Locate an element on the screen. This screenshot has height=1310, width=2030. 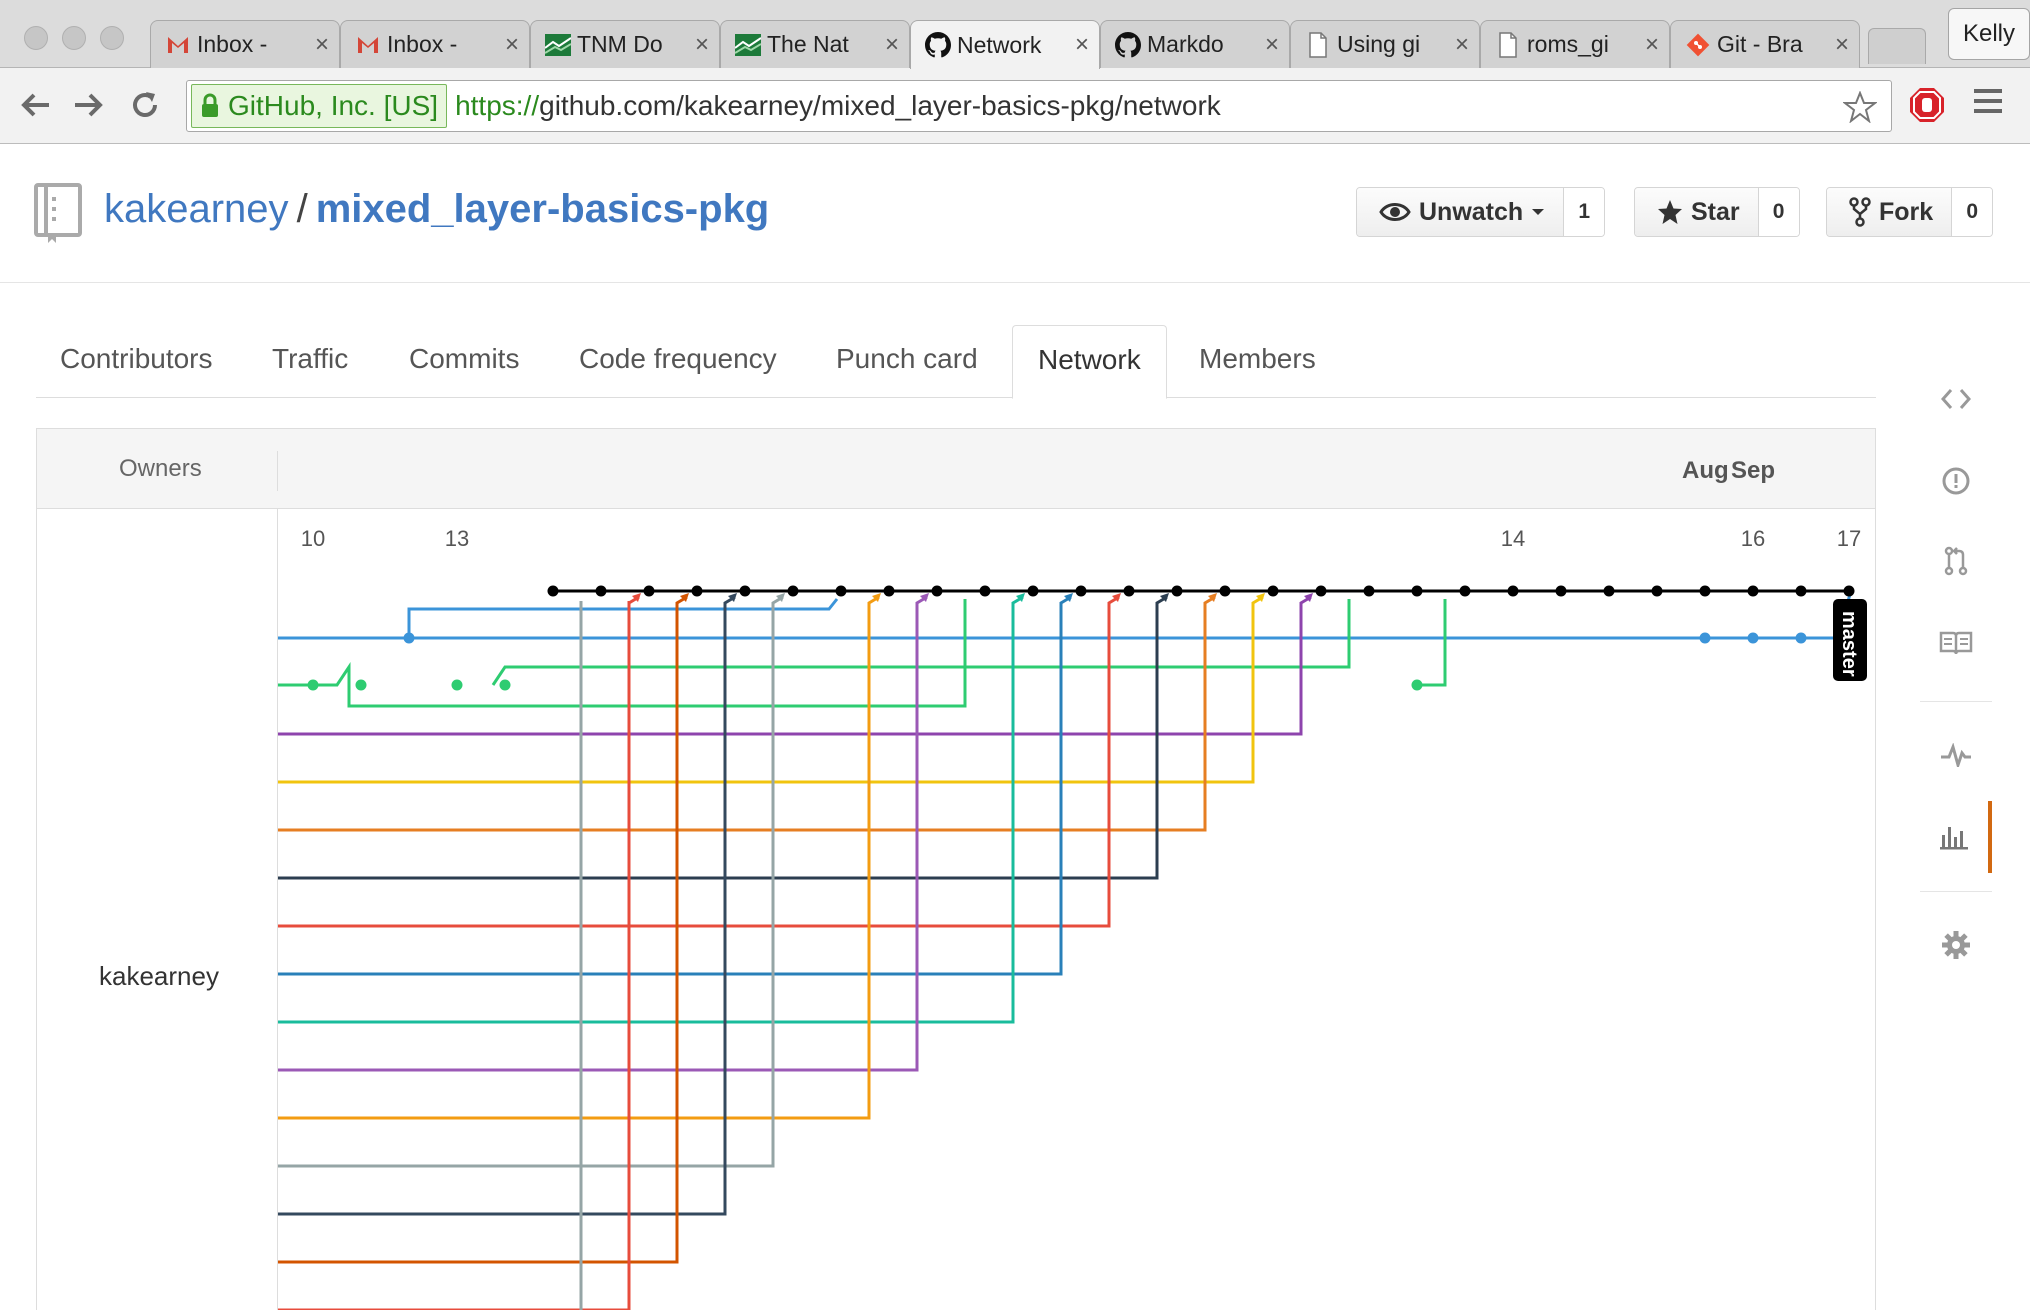
tab-code-frequency: Code frequency is located at coordinates (678, 359).